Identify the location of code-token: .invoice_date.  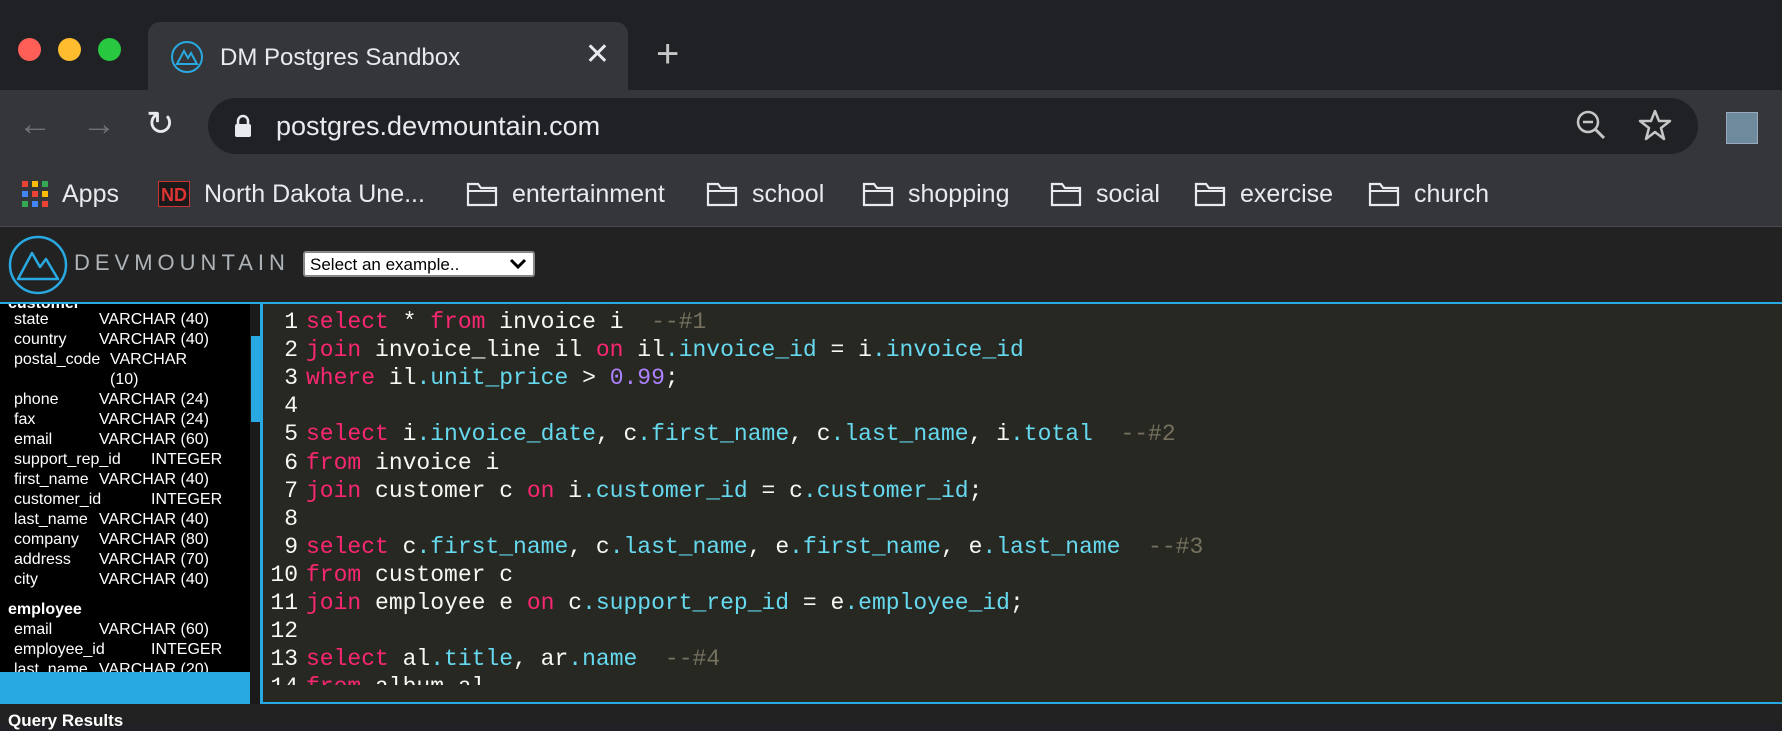
(506, 434).